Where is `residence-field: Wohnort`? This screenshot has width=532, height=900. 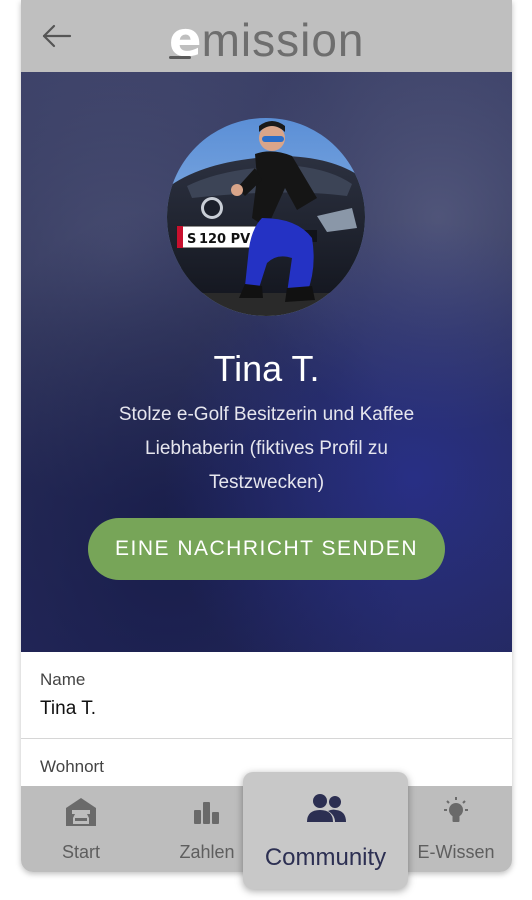
residence-field: Wohnort is located at coordinates (72, 767).